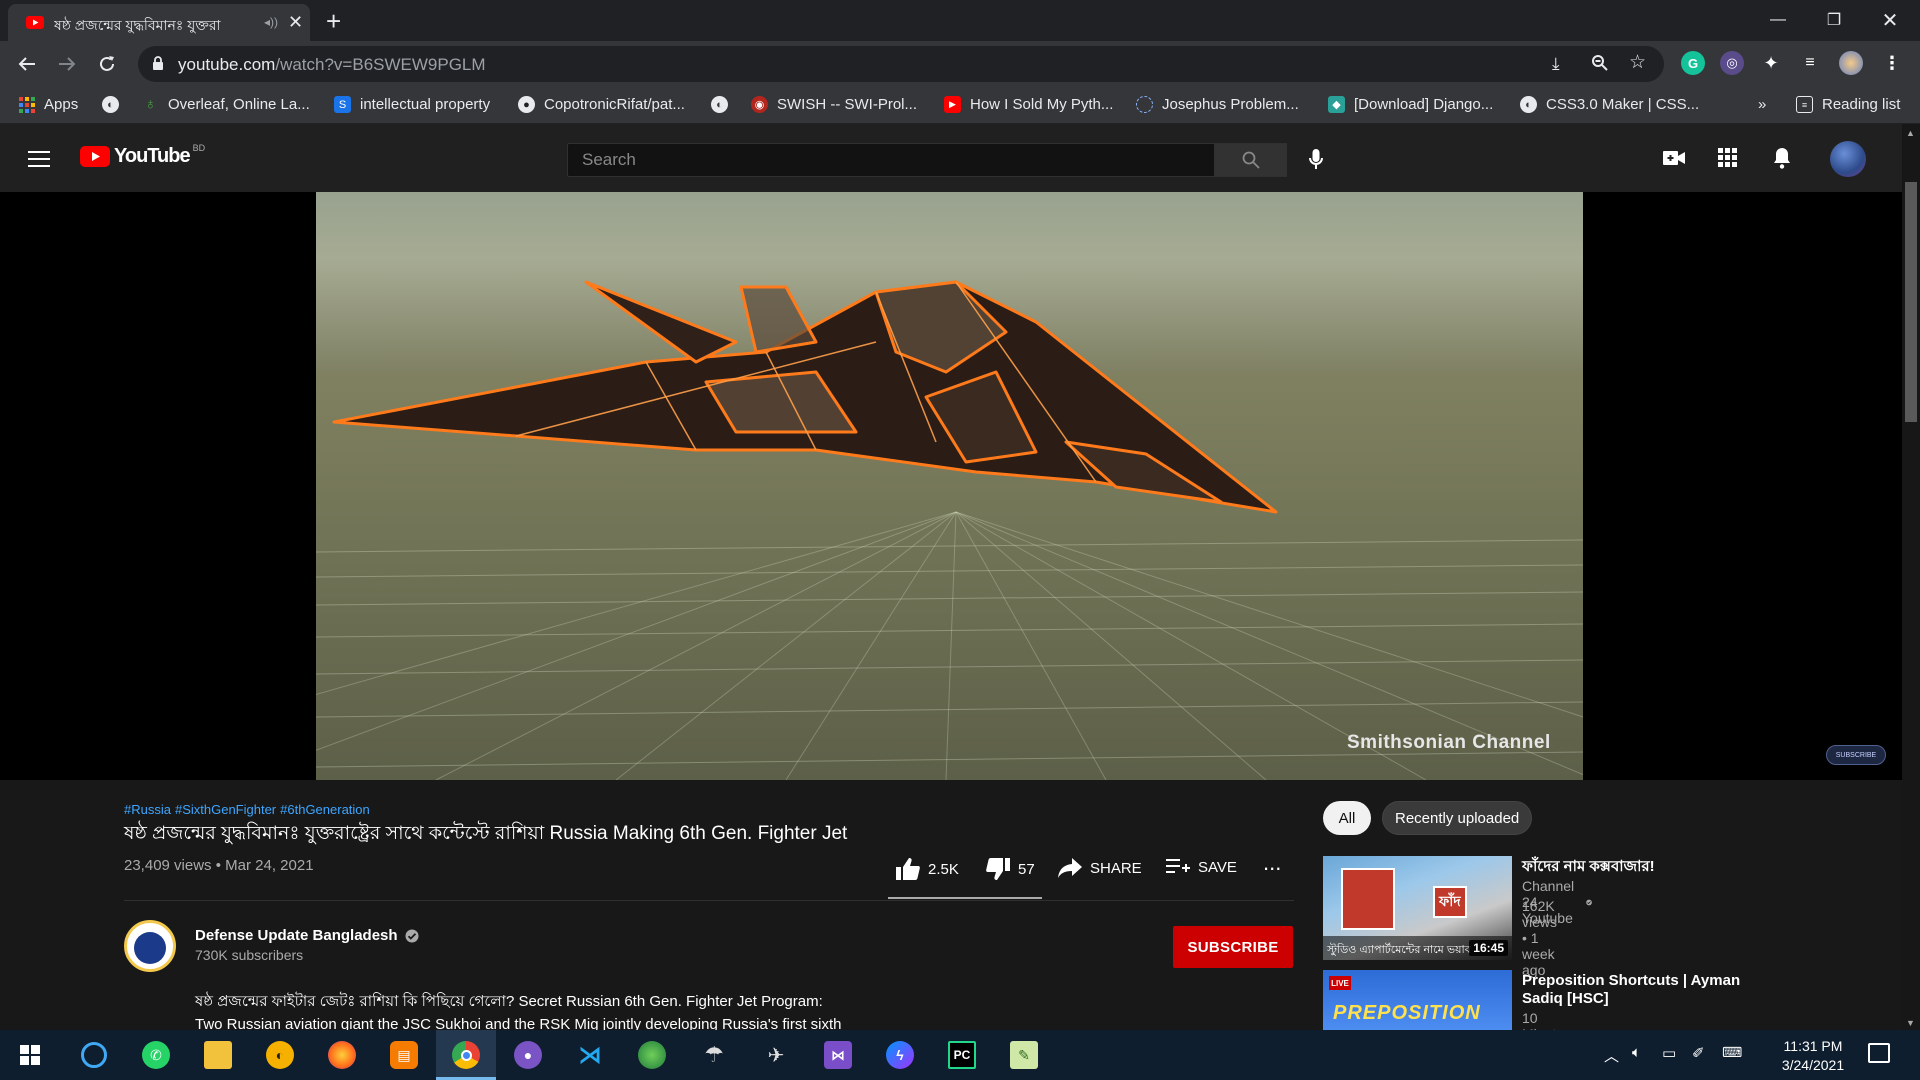  What do you see at coordinates (1024, 1055) in the screenshot?
I see `taskbar-app-notes: ✎` at bounding box center [1024, 1055].